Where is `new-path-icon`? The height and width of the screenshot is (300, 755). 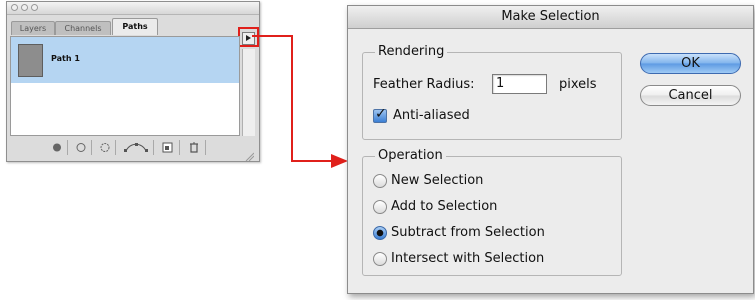 new-path-icon is located at coordinates (168, 147).